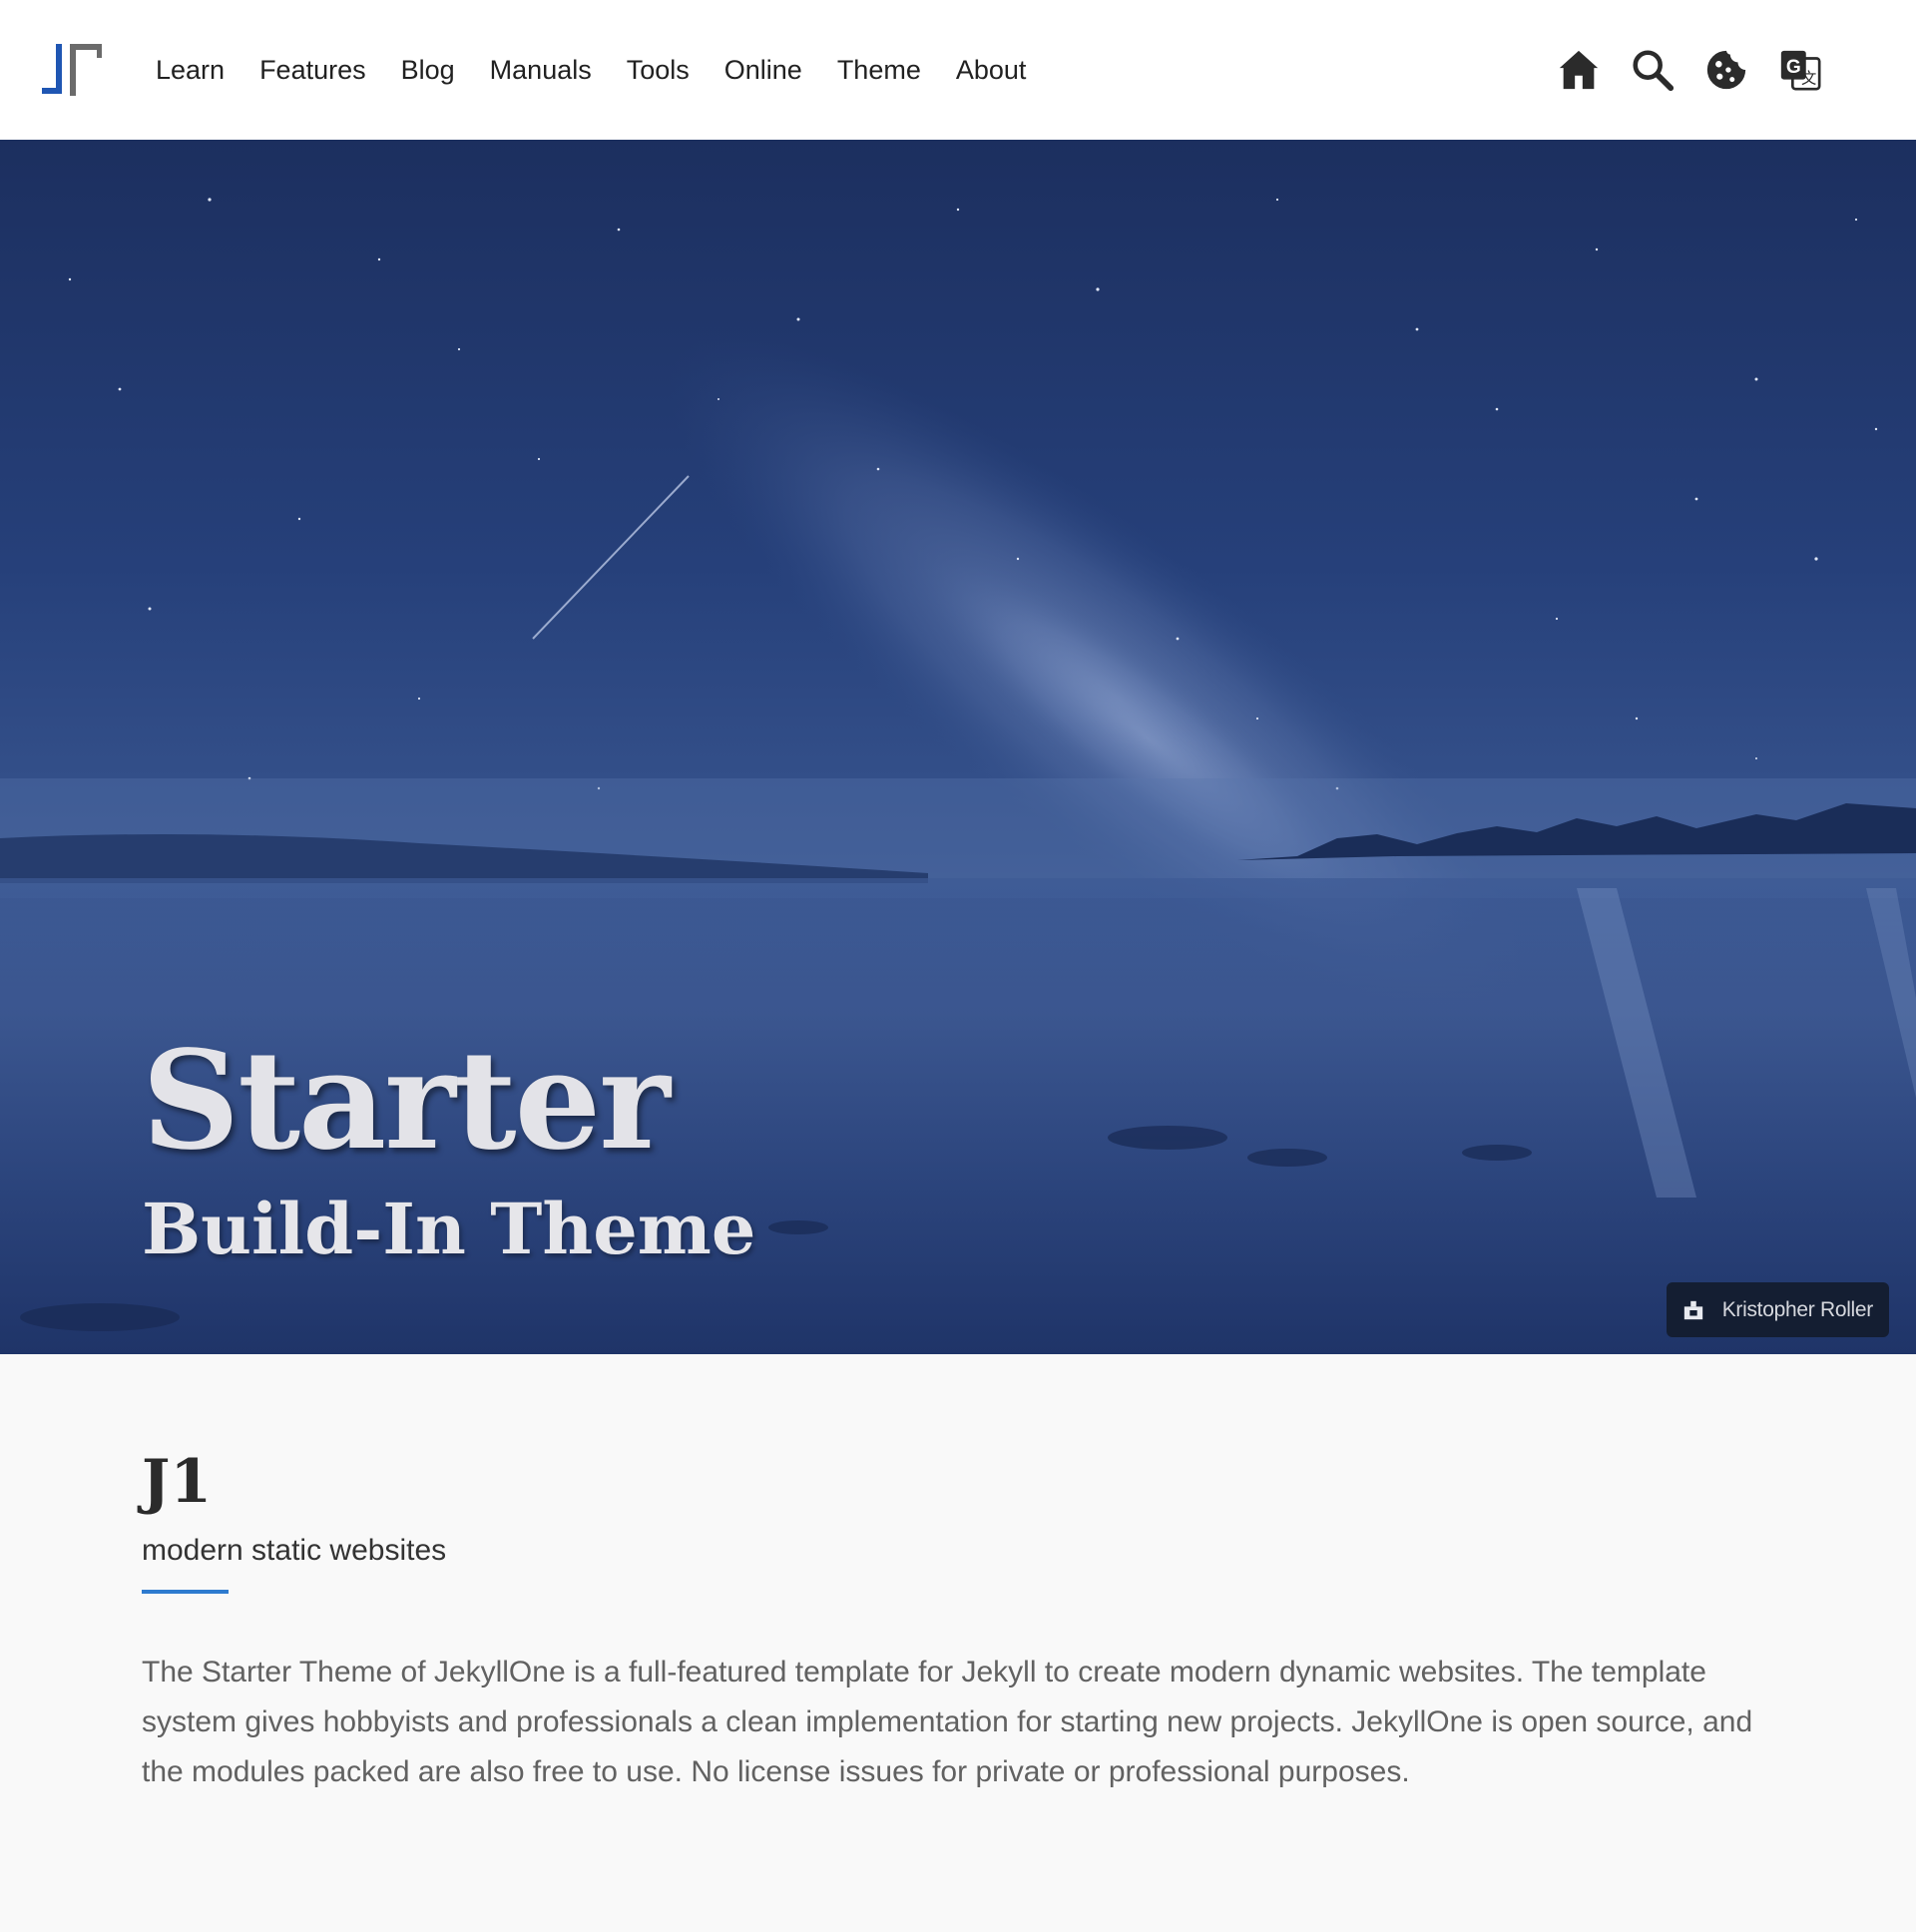 This screenshot has width=1916, height=1932. I want to click on nav-item-online: Online, so click(763, 70).